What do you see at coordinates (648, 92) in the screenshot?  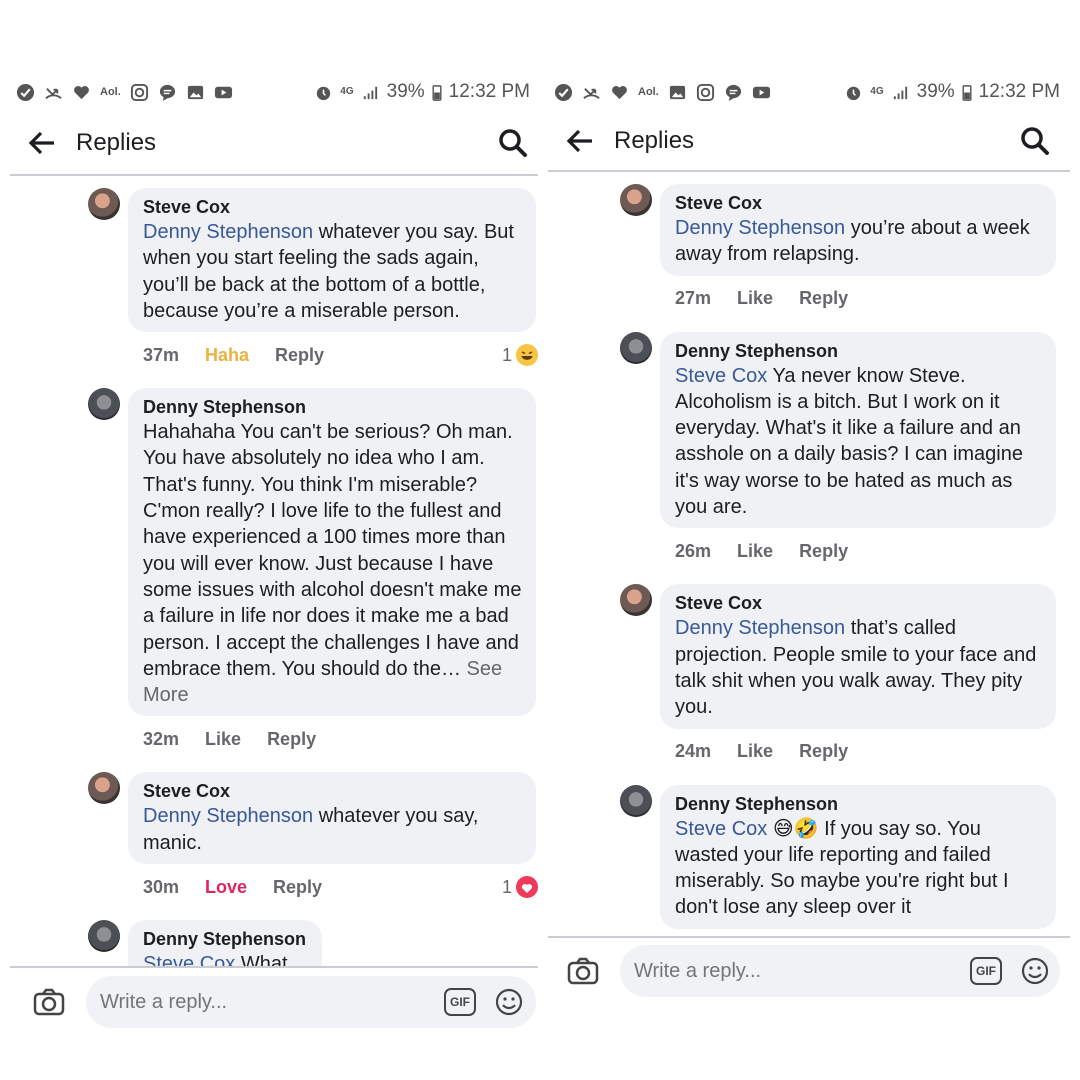 I see `aol-label: Aol.` at bounding box center [648, 92].